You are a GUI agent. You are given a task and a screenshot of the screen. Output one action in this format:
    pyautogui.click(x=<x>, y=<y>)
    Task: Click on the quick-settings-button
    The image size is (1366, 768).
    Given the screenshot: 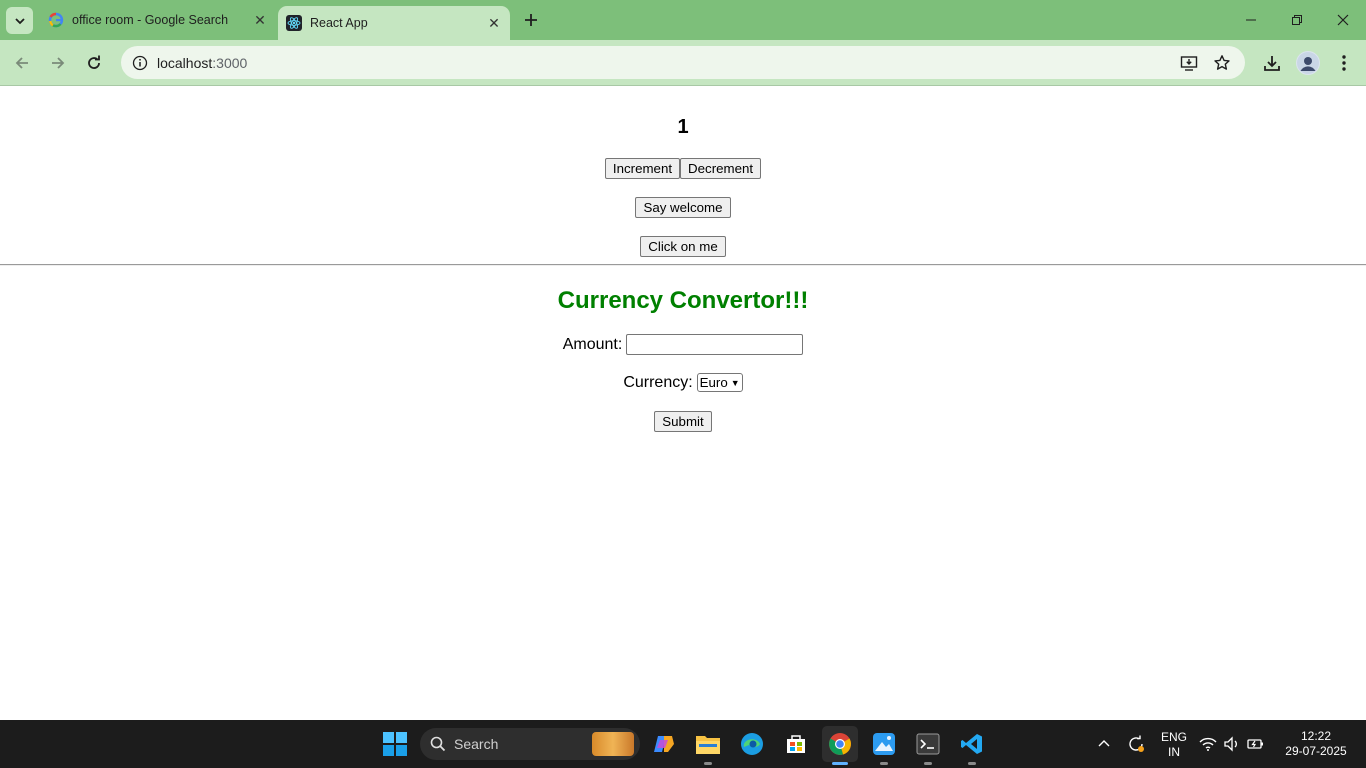 What is the action you would take?
    pyautogui.click(x=1232, y=744)
    